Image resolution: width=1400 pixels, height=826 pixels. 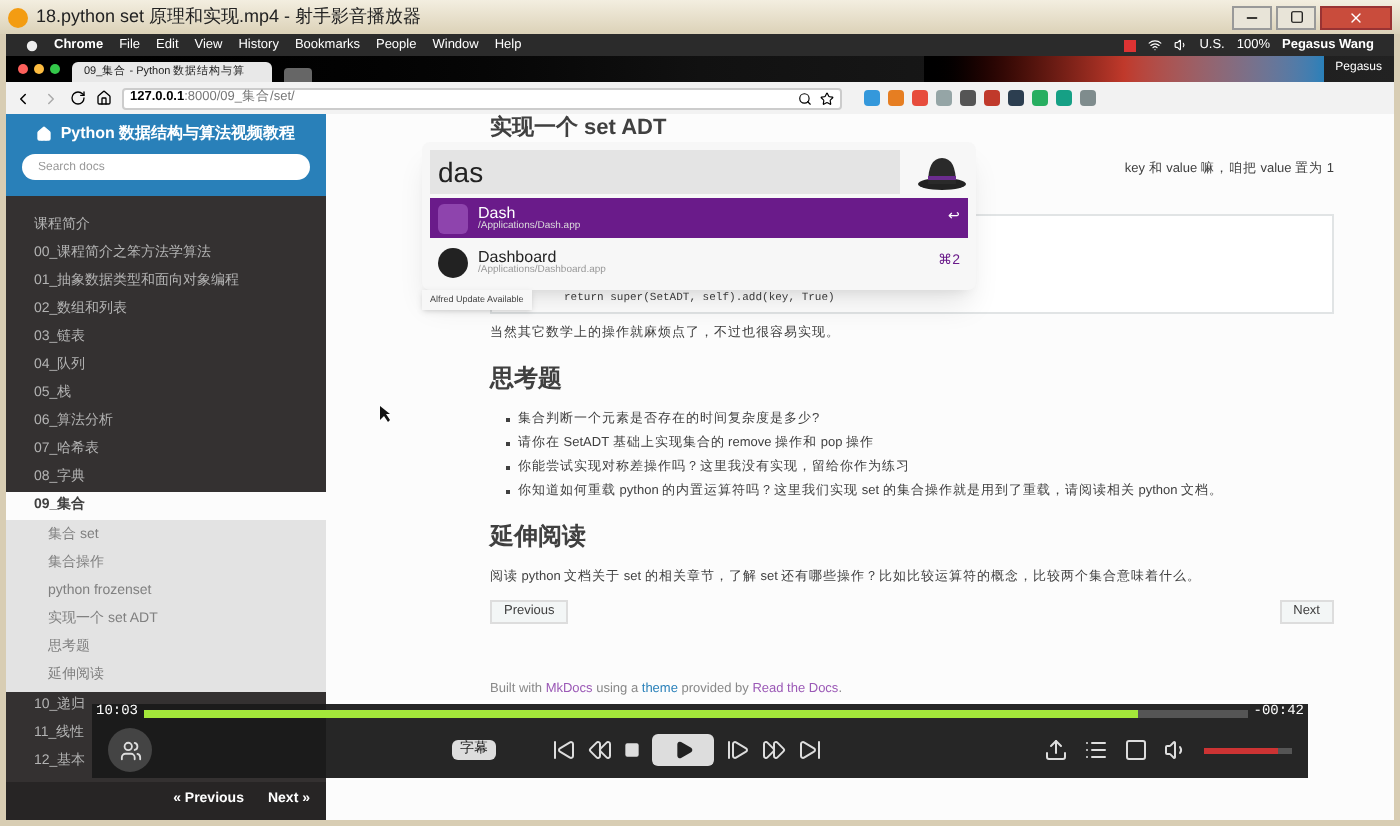 I want to click on close-icon, so click(x=1356, y=17).